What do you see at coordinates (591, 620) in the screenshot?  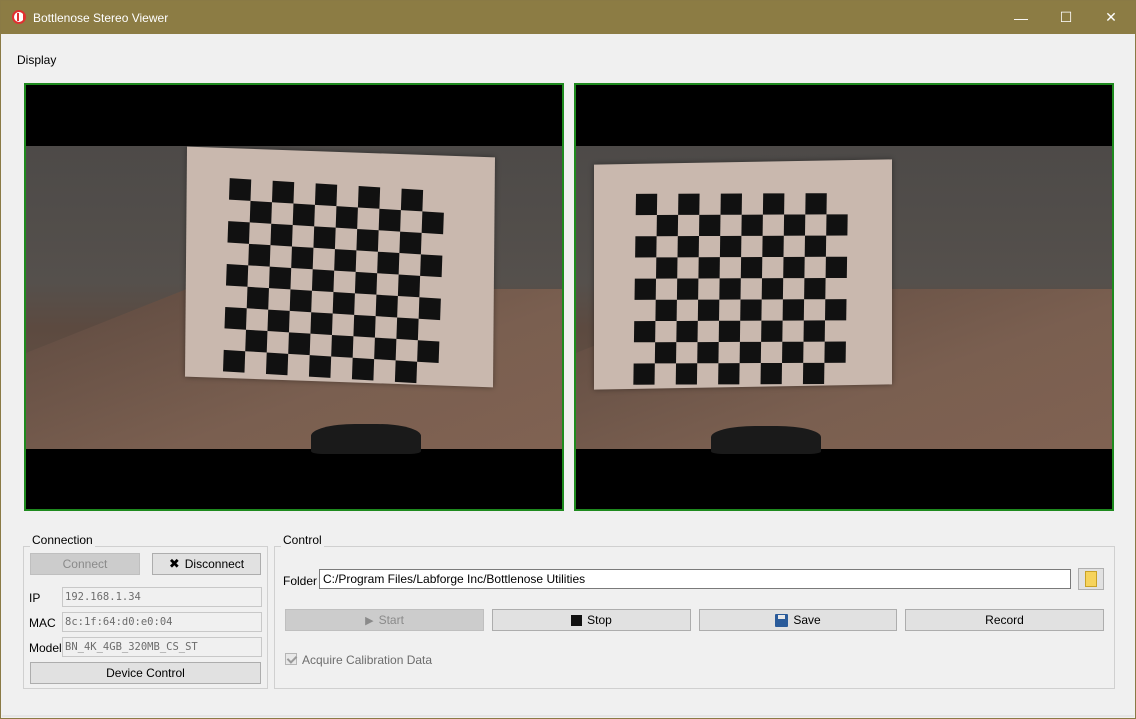 I see `stop-button: Stop` at bounding box center [591, 620].